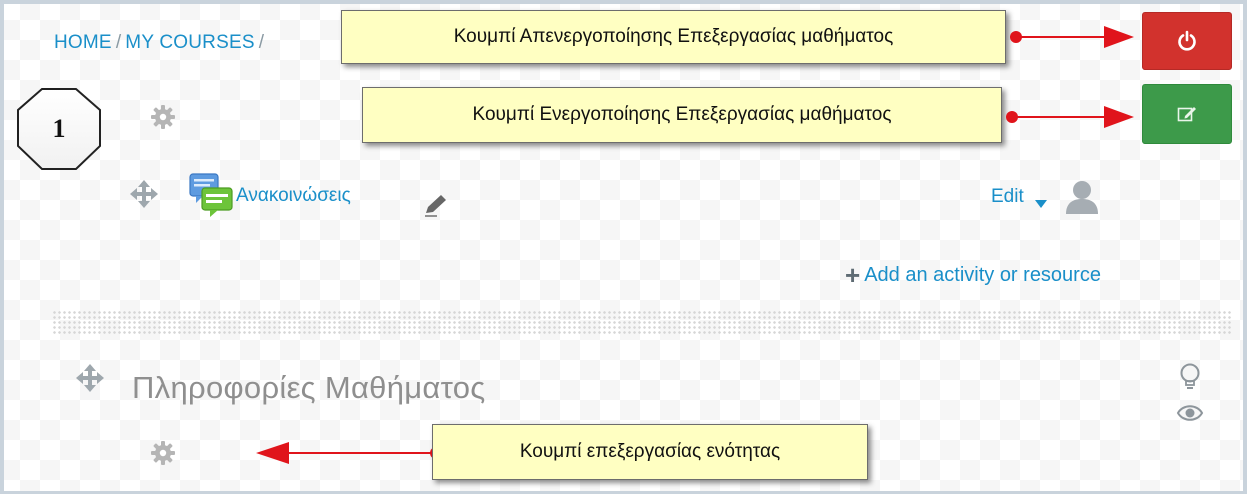 This screenshot has width=1247, height=494. What do you see at coordinates (293, 196) in the screenshot?
I see `activity-link-announcements: Ανακοινώσεις` at bounding box center [293, 196].